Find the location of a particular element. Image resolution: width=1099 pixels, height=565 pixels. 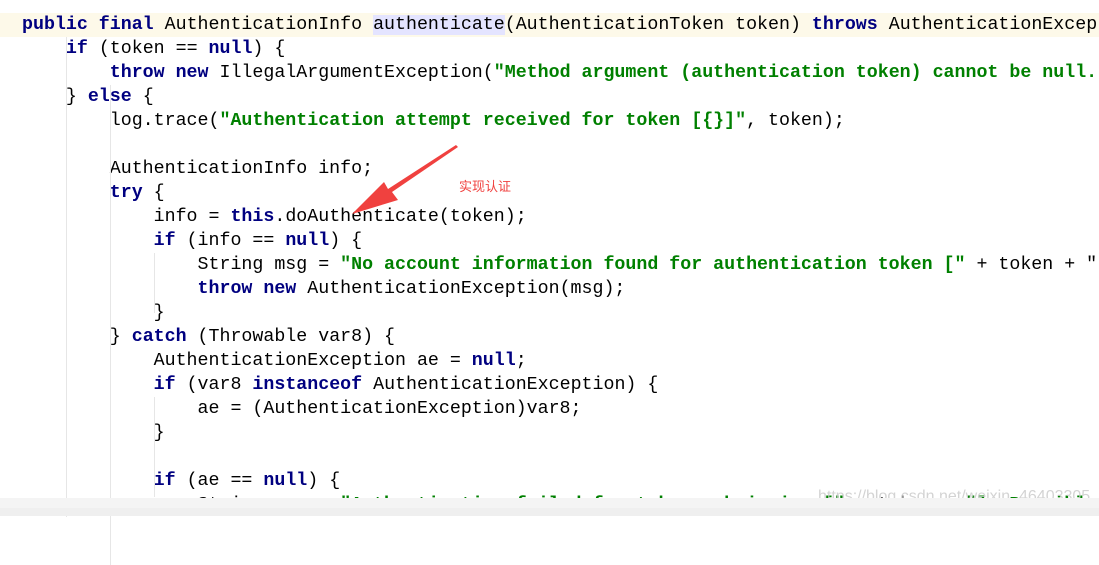

code-line: if (token == null) { is located at coordinates (549, 49).